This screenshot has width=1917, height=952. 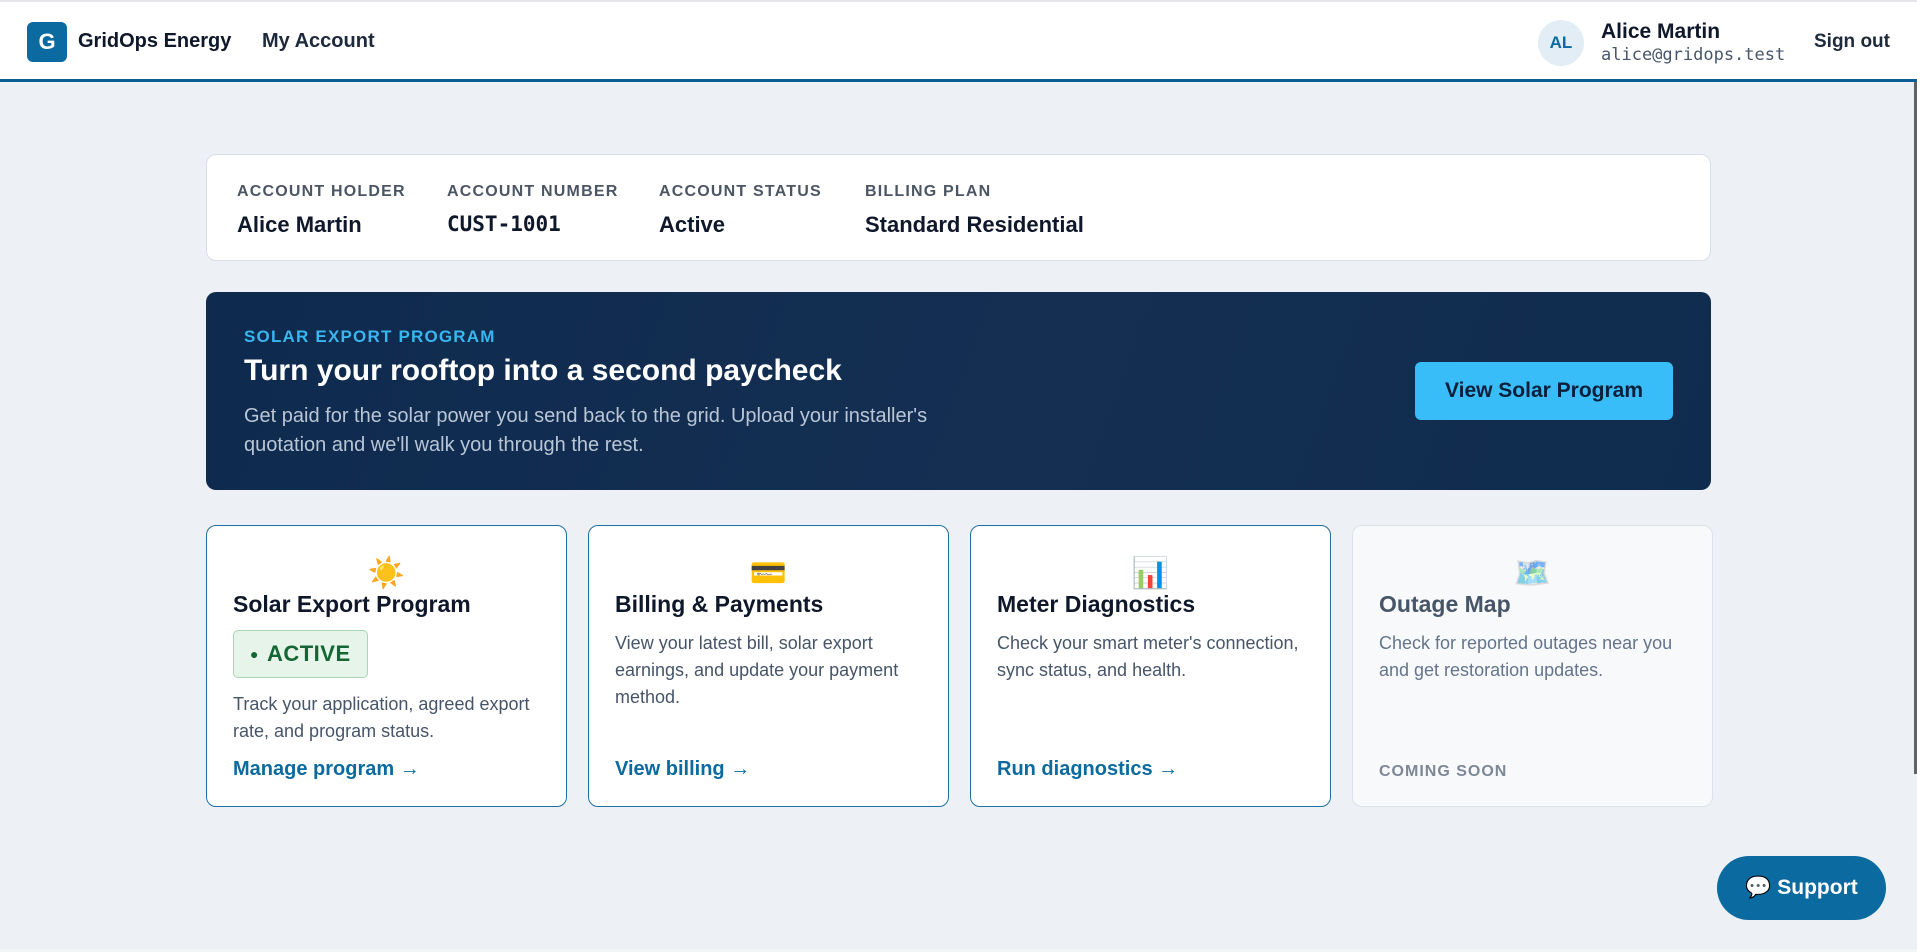 I want to click on account-holder-field: ACCOUNT HOLDER Alice Martin, so click(x=321, y=210).